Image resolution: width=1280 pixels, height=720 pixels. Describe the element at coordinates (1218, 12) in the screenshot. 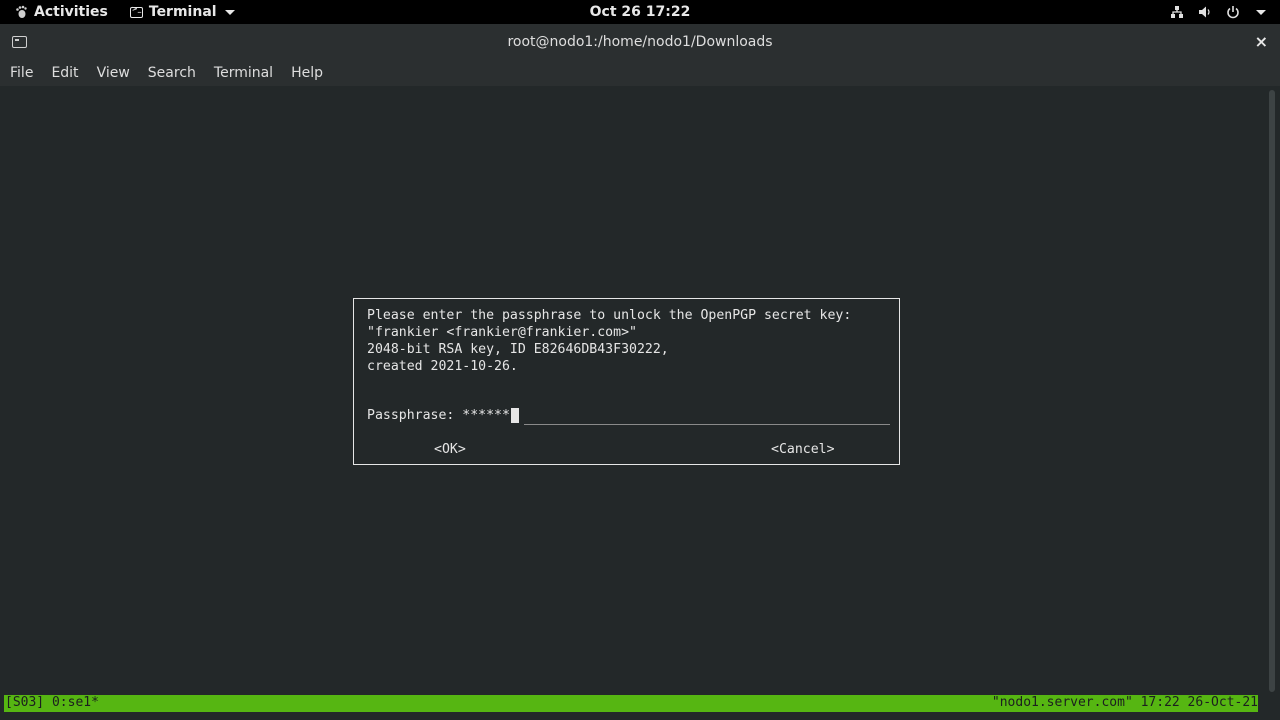

I see `system-tray` at that location.